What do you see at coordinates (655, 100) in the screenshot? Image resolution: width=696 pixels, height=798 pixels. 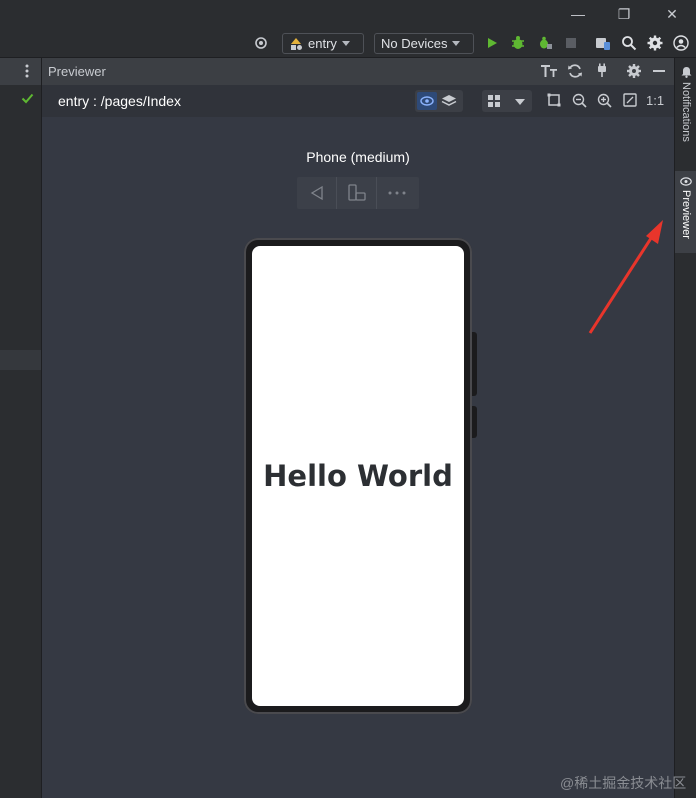 I see `actual-size-button: 1:1` at bounding box center [655, 100].